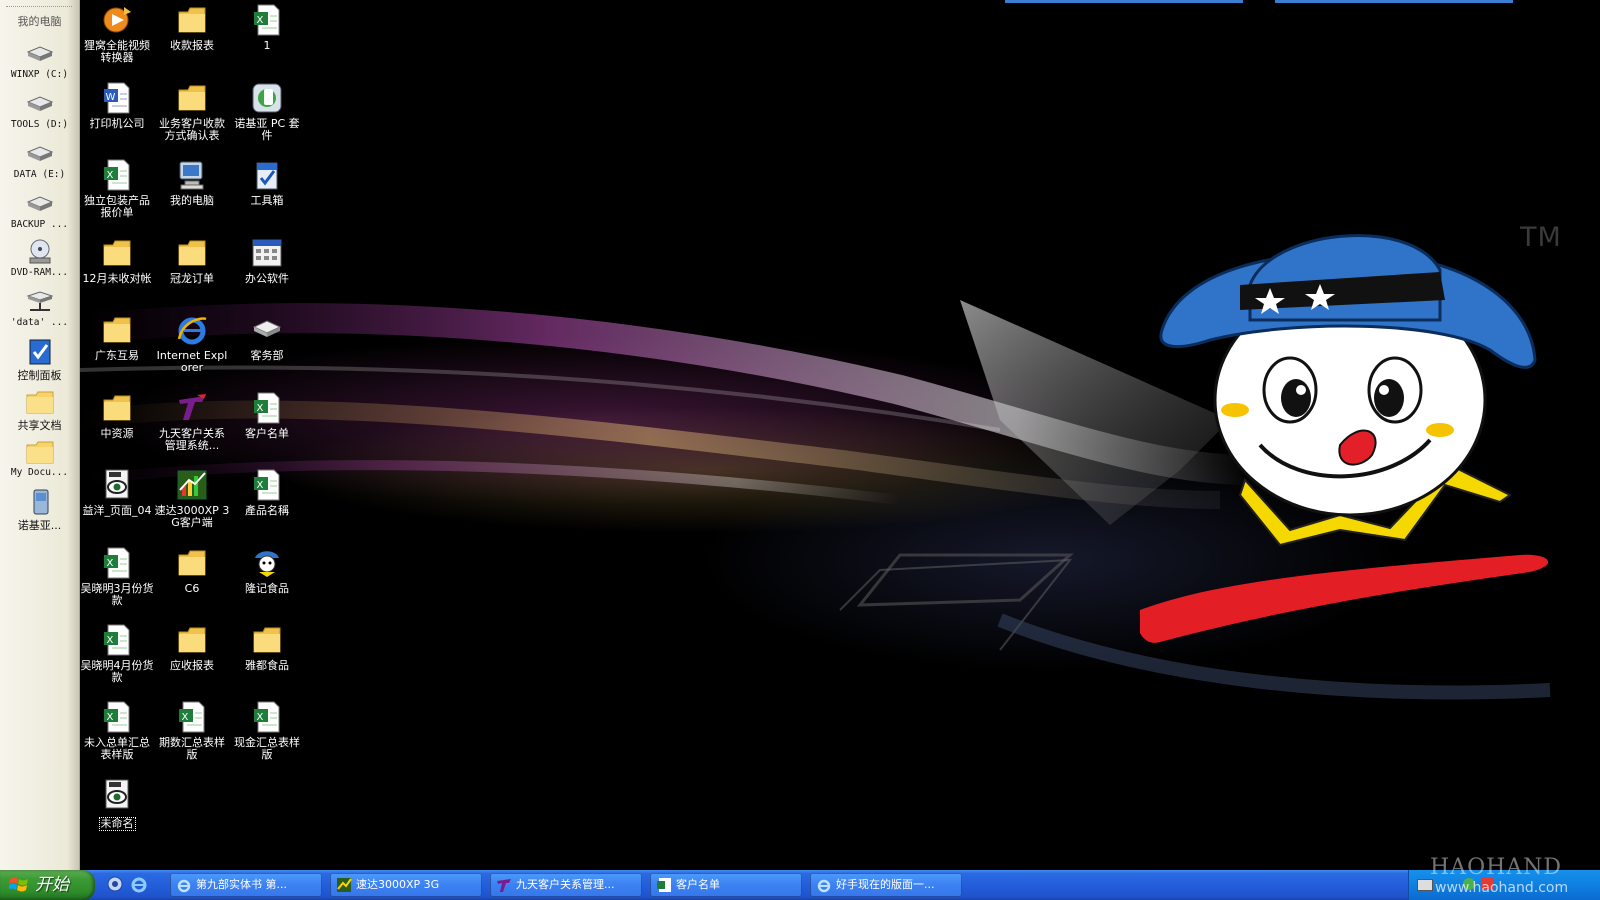  I want to click on desktop-icon-customer-service: 客务部, so click(267, 337).